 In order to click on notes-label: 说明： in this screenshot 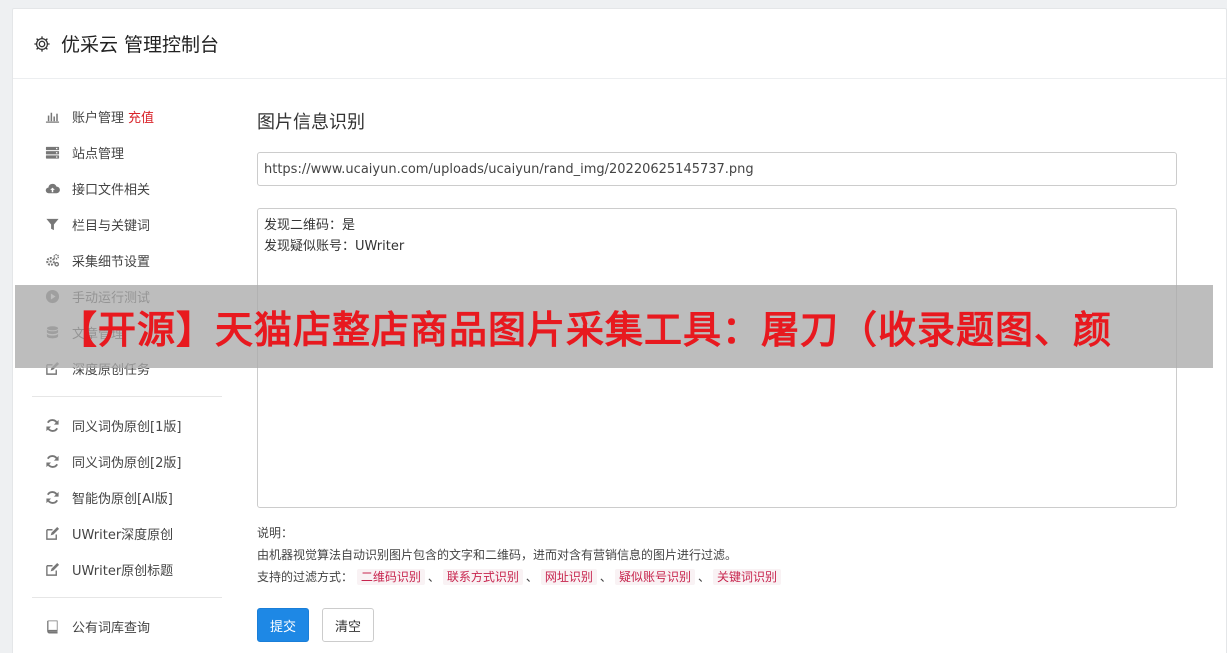, I will do `click(275, 533)`.